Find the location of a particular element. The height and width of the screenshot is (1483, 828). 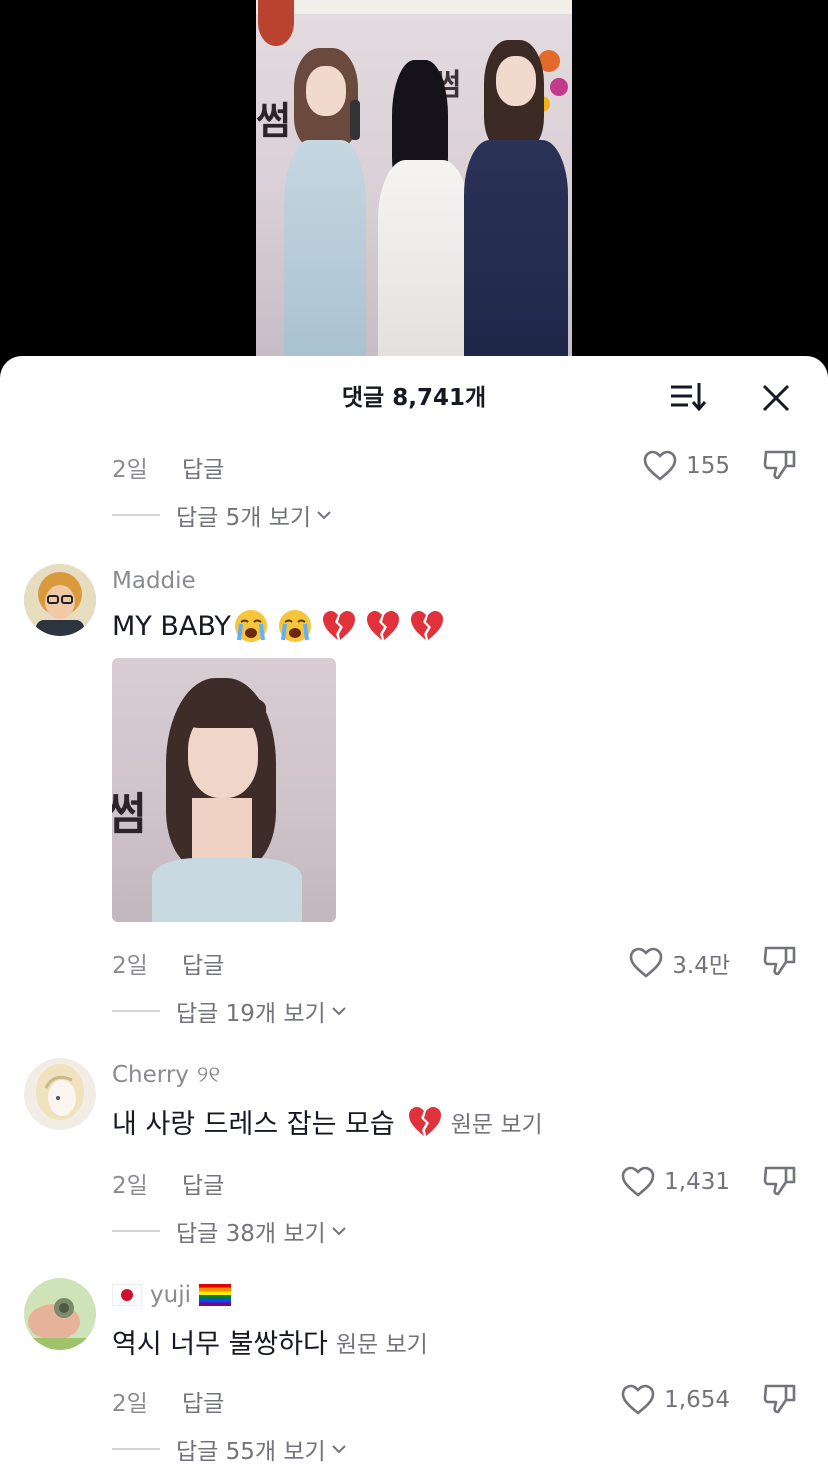

like-button: 1,431 is located at coordinates (675, 1182).